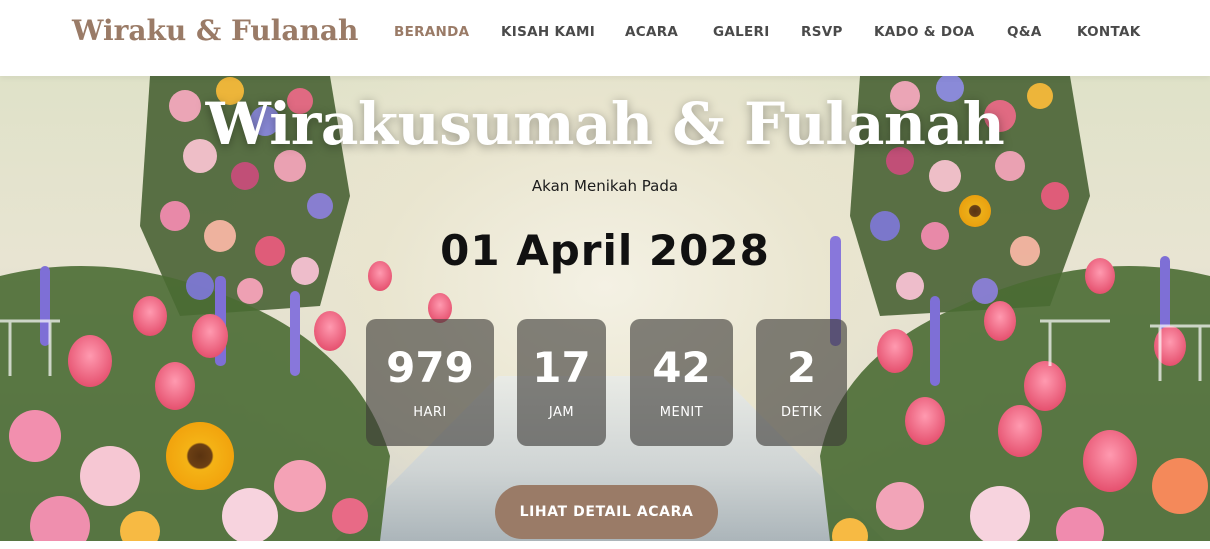 This screenshot has height=549, width=1210. What do you see at coordinates (1109, 32) in the screenshot?
I see `nav-item-kontak: KONTAK` at bounding box center [1109, 32].